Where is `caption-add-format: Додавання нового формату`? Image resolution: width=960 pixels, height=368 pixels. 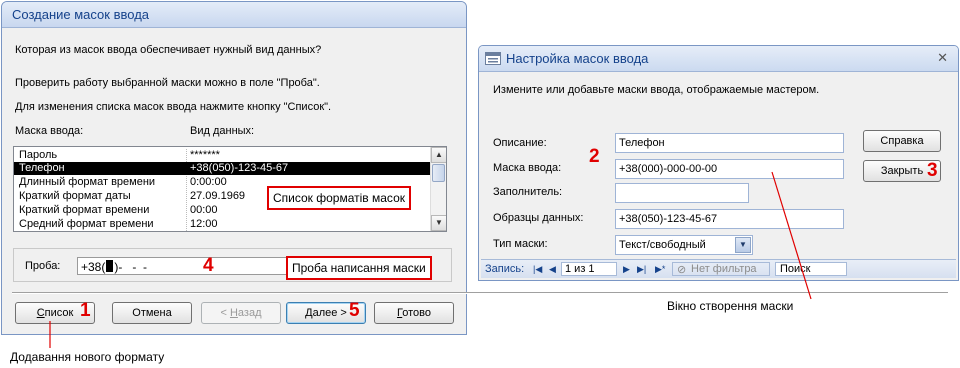
caption-add-format: Додавання нового формату is located at coordinates (87, 357).